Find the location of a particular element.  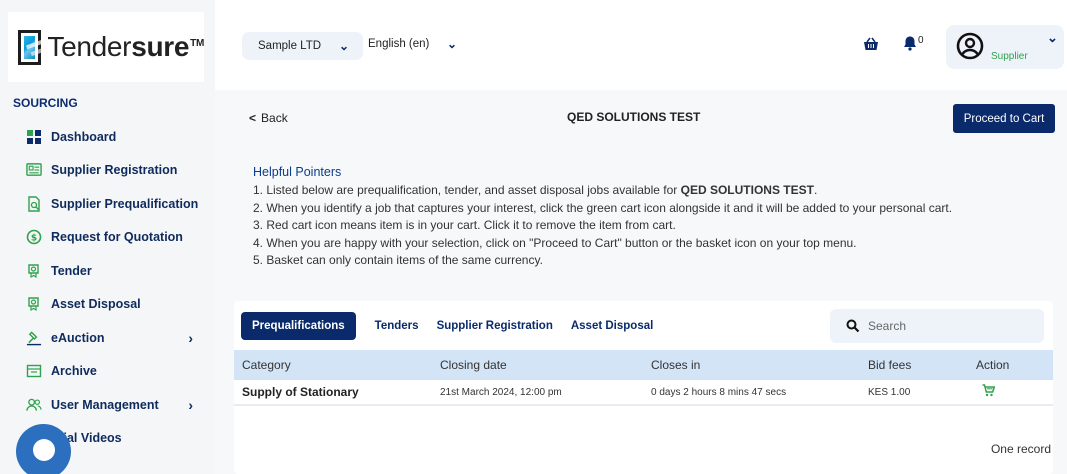

users-icon is located at coordinates (34, 405).